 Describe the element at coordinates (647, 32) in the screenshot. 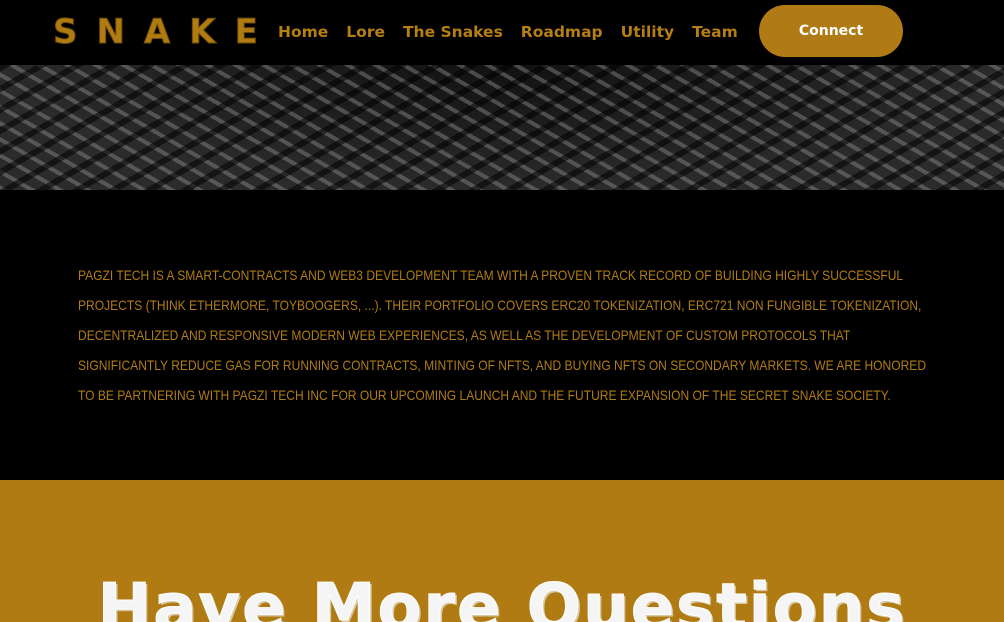

I see `nav-link-utility: Utility` at that location.